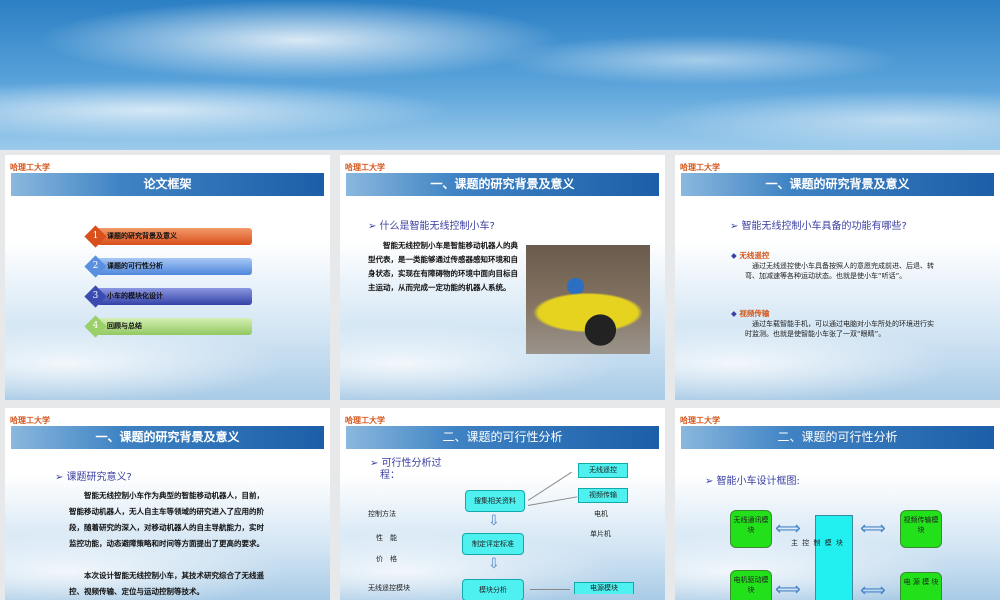 This screenshot has width=1000, height=600. Describe the element at coordinates (168, 326) in the screenshot. I see `outline-item-4: 回顾与总结 4` at that location.